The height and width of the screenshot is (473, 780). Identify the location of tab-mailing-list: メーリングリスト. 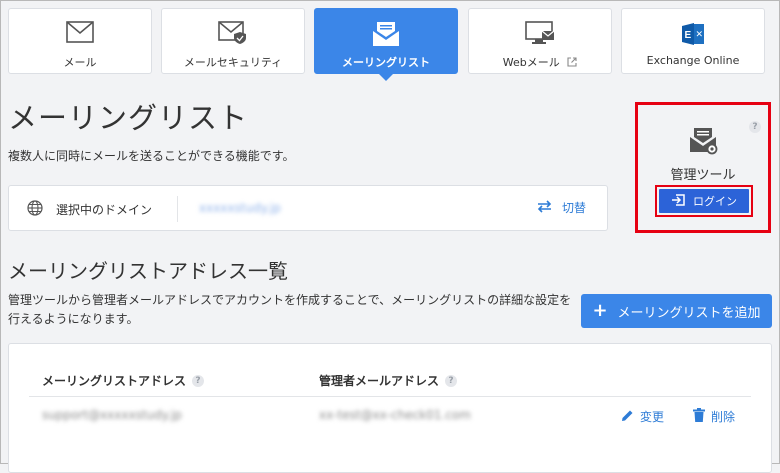
(386, 44).